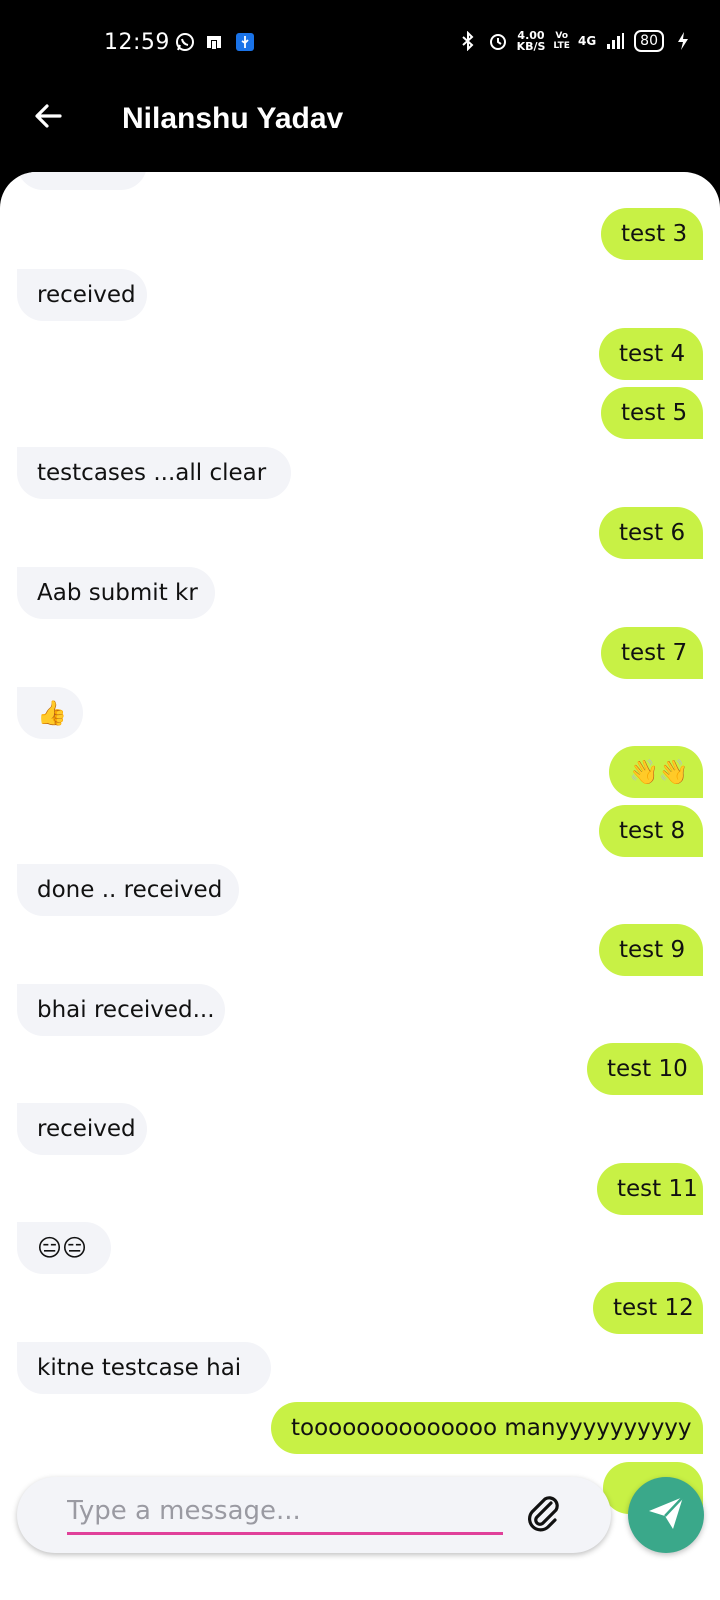 This screenshot has width=720, height=1600. I want to click on network-type: 4G, so click(587, 41).